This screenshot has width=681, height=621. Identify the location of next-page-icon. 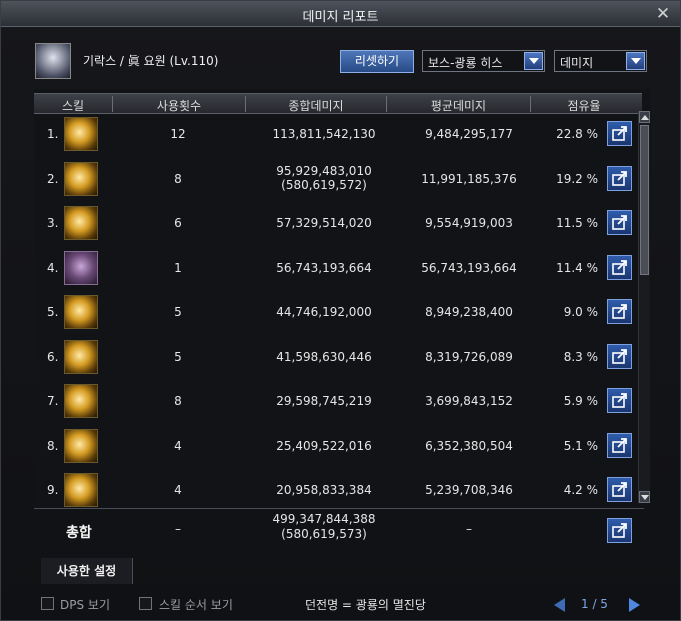
(634, 605).